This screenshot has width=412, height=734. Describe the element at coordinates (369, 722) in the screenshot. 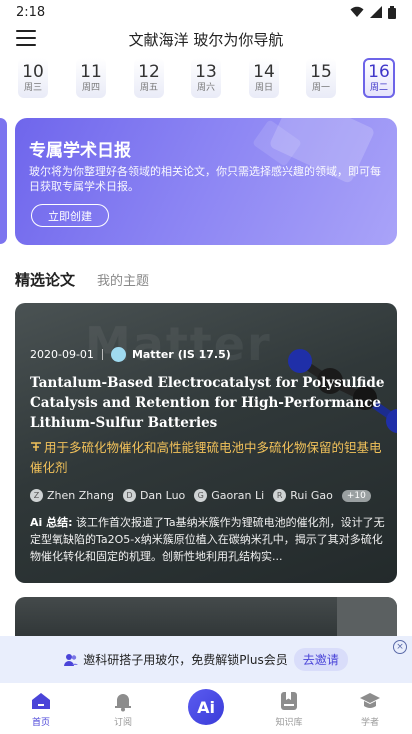

I see `nav-label: 学者` at that location.